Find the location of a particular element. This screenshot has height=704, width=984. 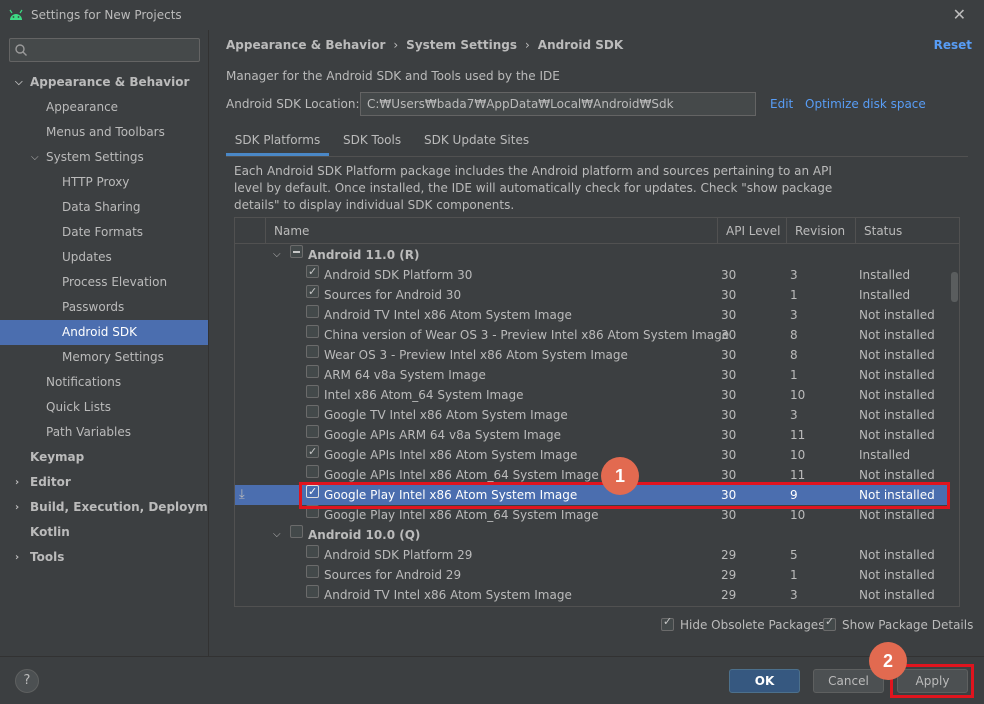

sidebar-item-label: Kotlin is located at coordinates (50, 532).